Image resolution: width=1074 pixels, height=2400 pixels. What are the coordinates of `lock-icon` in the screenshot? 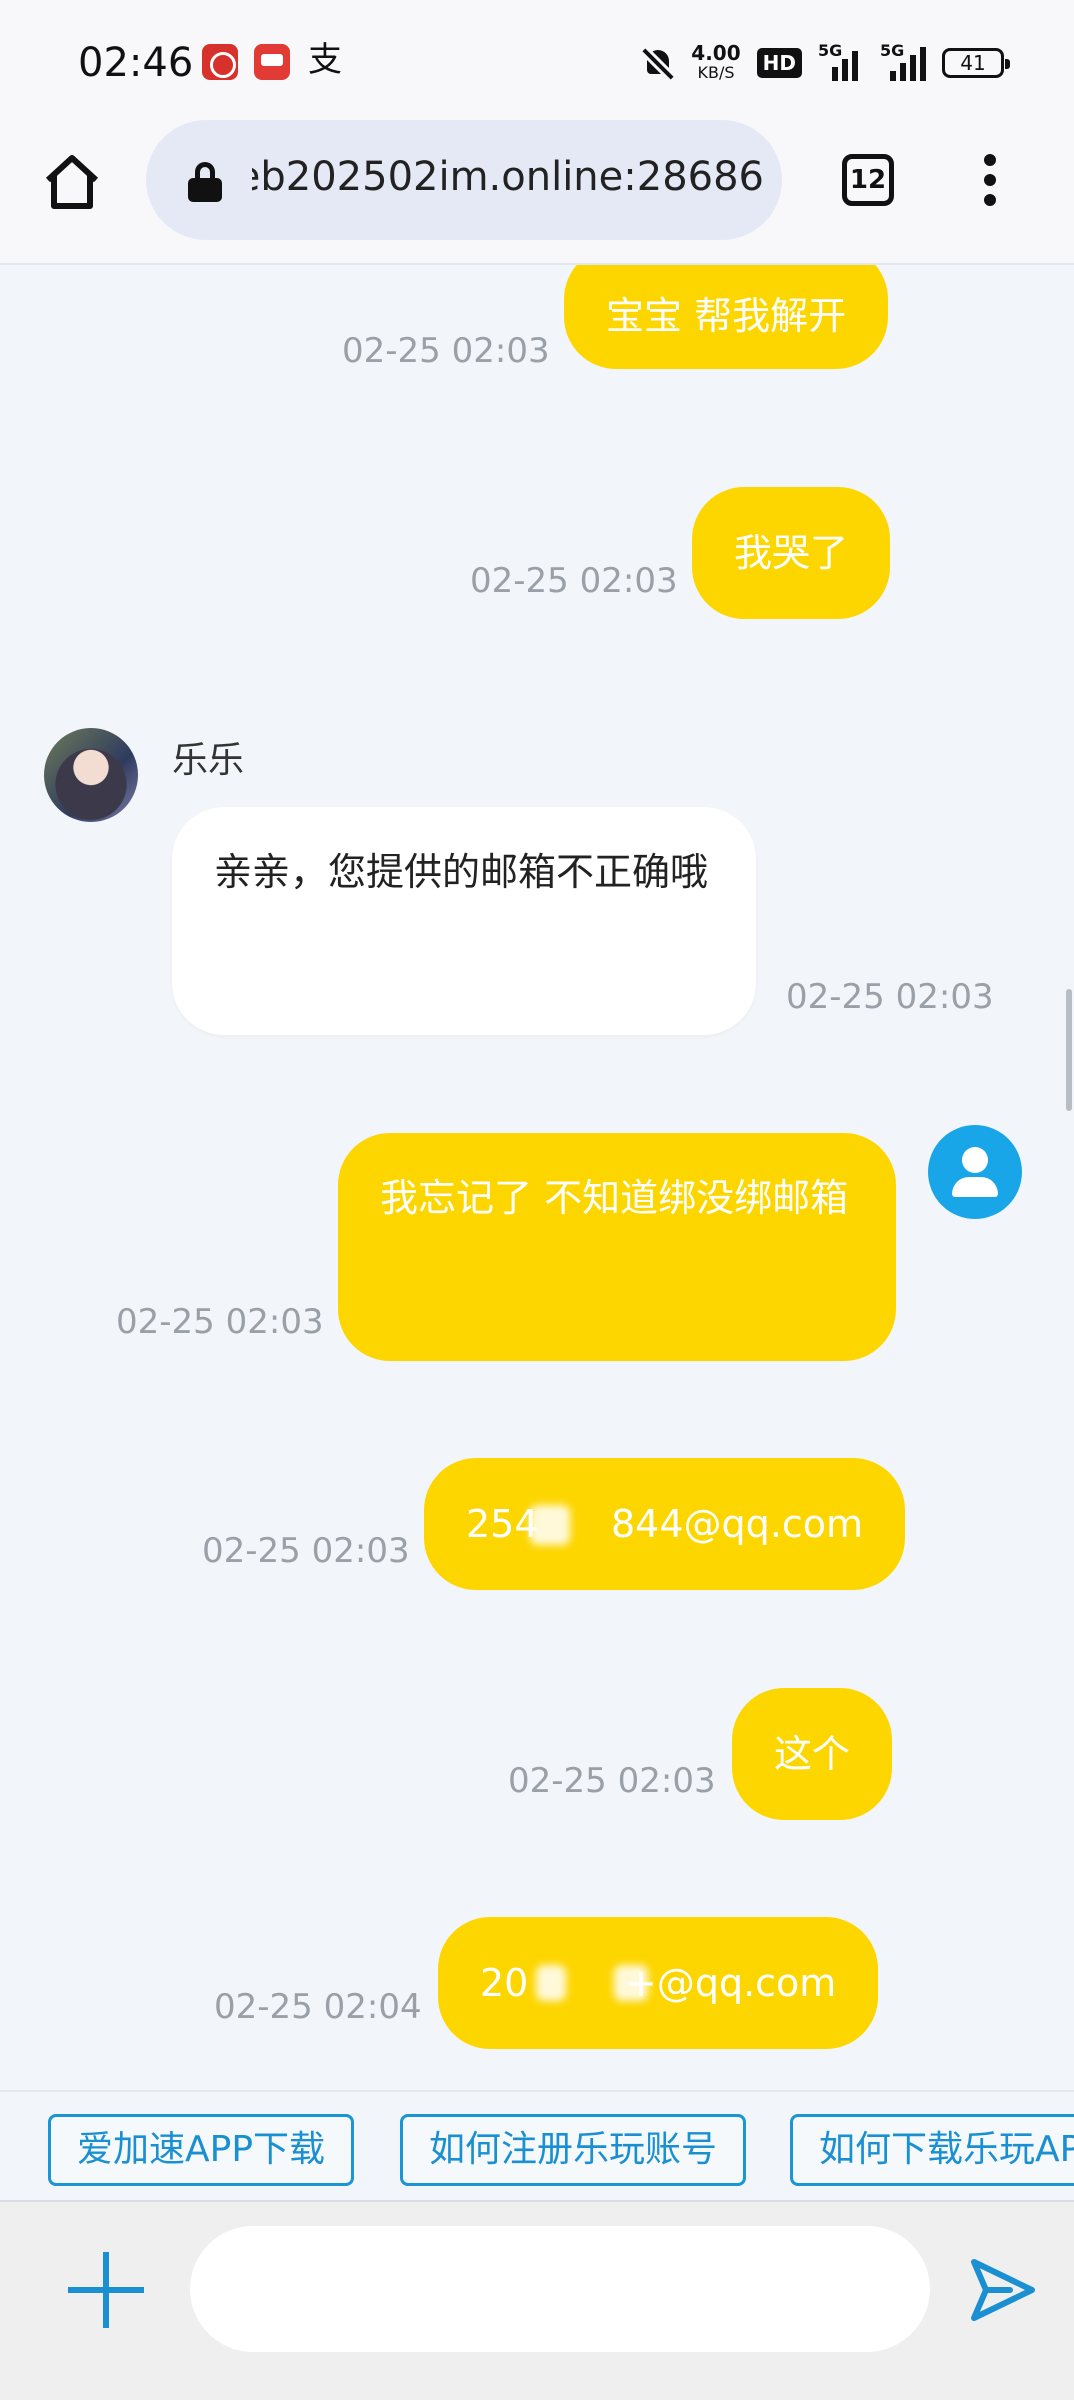 It's located at (205, 182).